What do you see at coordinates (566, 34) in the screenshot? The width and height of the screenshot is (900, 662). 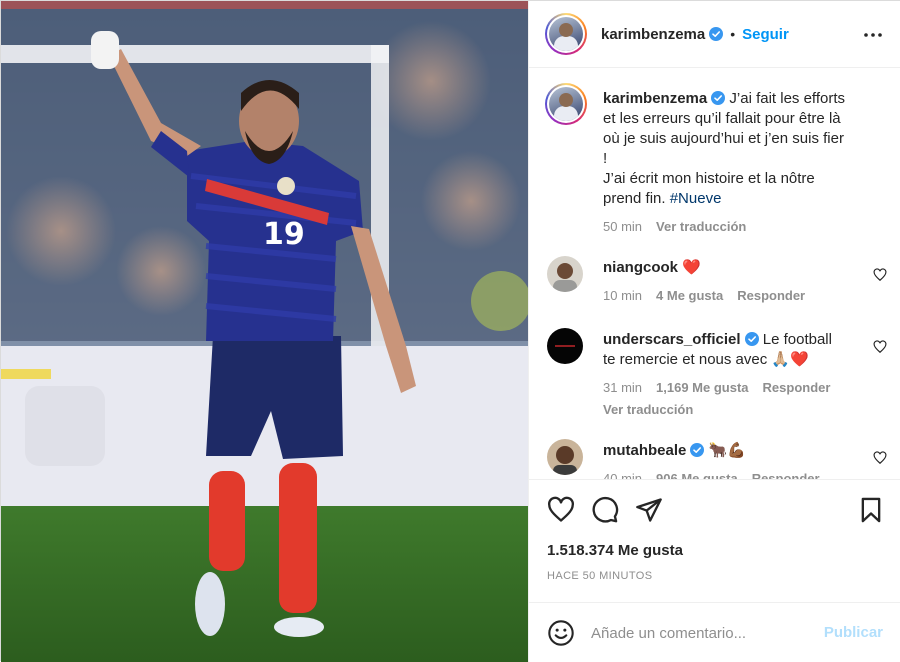 I see `author-avatar` at bounding box center [566, 34].